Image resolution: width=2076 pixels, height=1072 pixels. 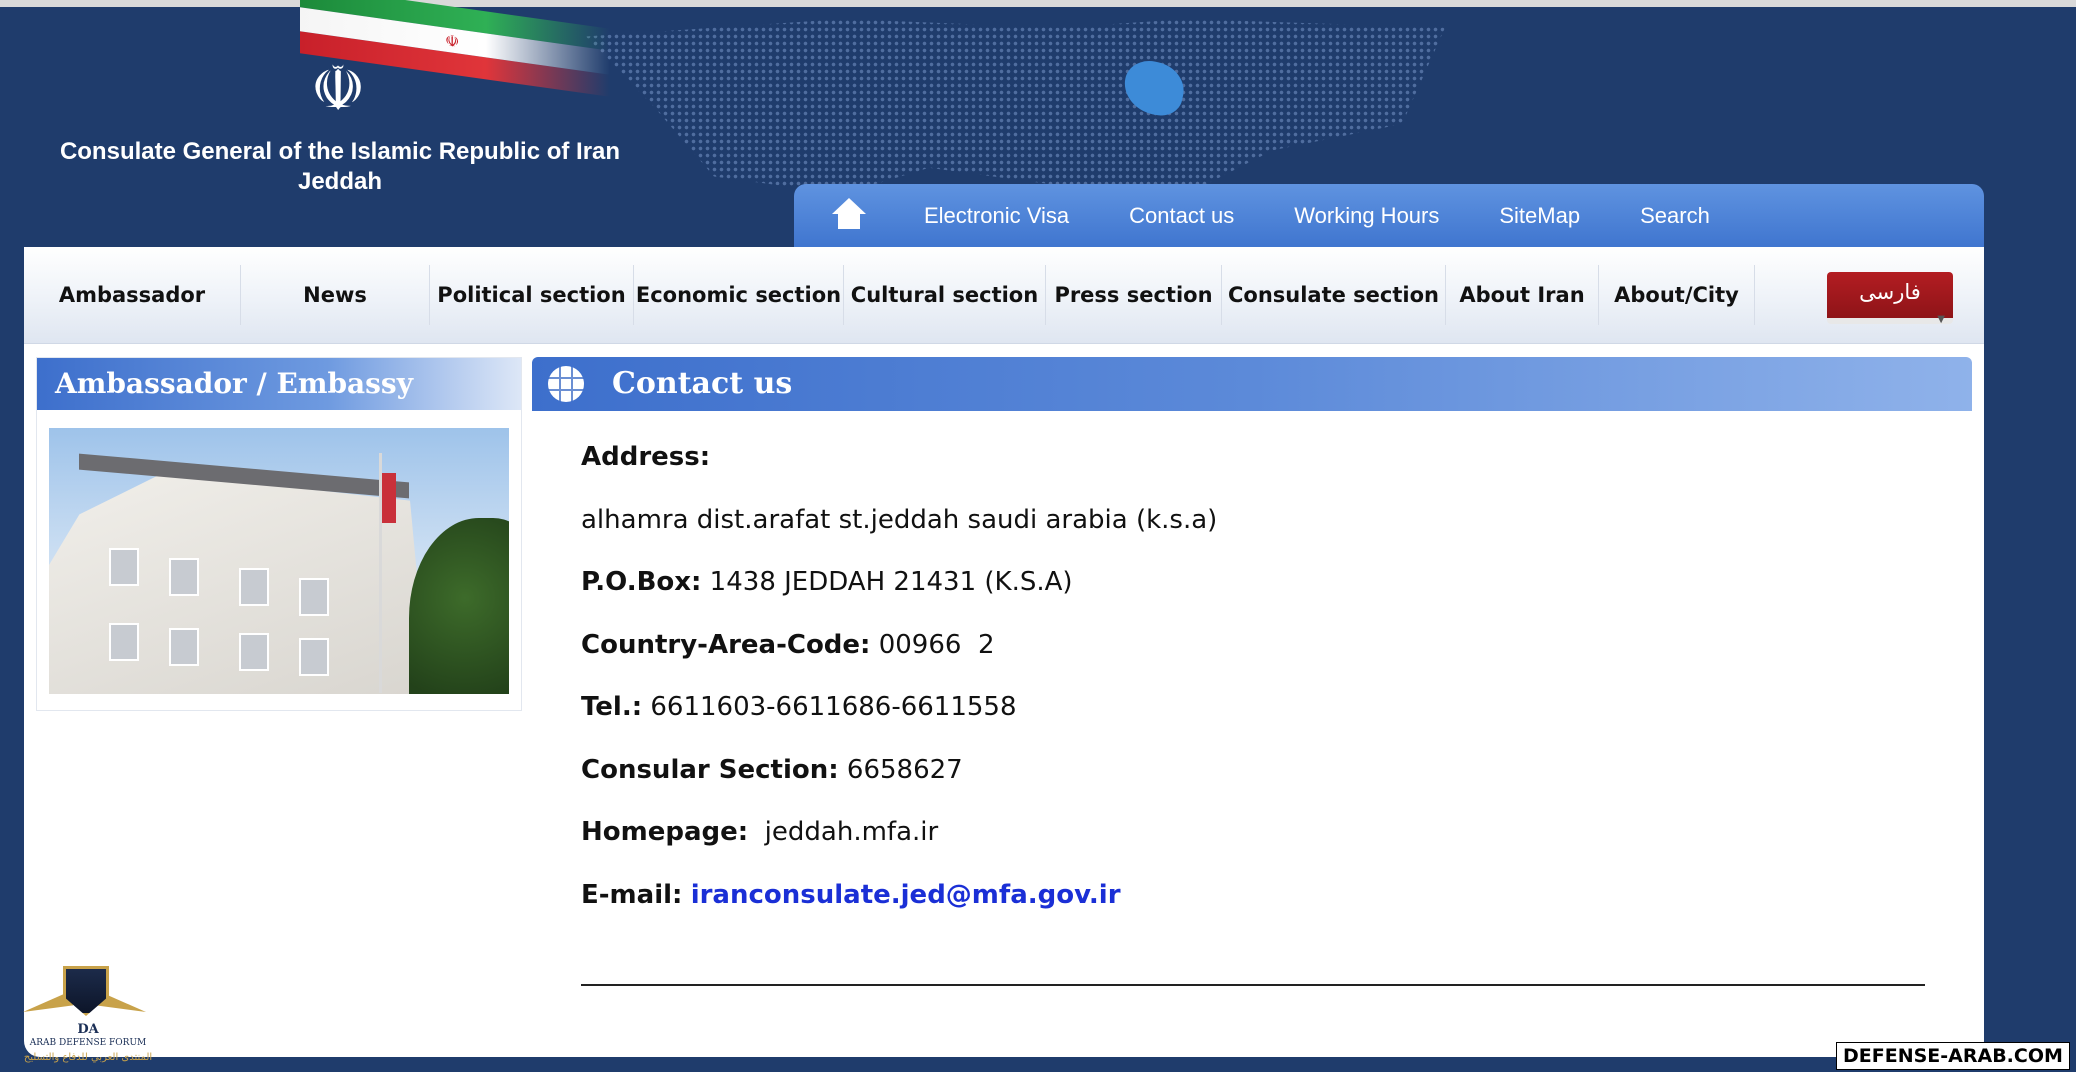 I want to click on content-divider, so click(x=1253, y=985).